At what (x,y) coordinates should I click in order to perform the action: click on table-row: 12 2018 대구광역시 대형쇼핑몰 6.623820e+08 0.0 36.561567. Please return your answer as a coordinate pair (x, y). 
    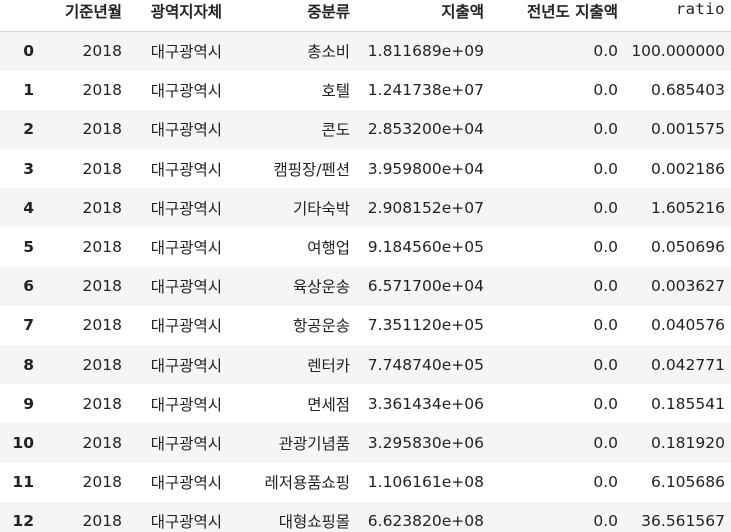
    Looking at the image, I should click on (365, 516).